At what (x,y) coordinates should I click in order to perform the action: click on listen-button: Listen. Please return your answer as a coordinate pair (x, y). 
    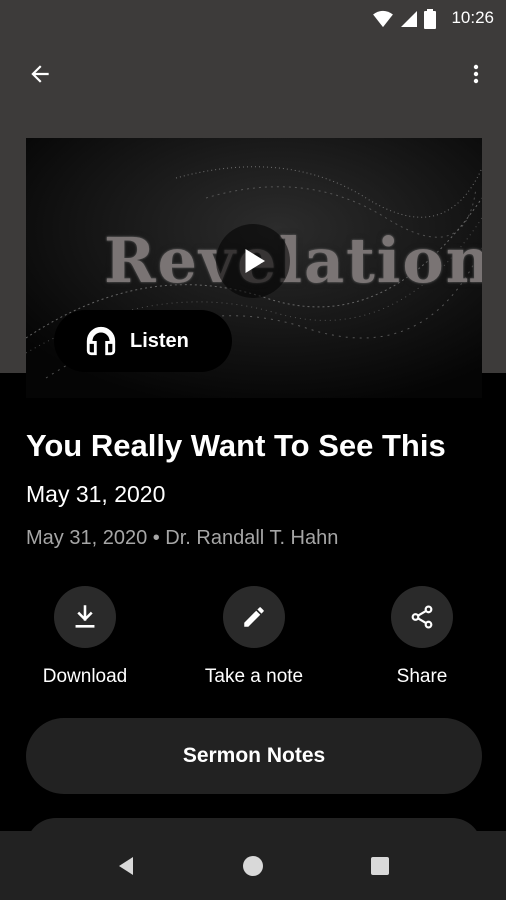
    Looking at the image, I should click on (143, 341).